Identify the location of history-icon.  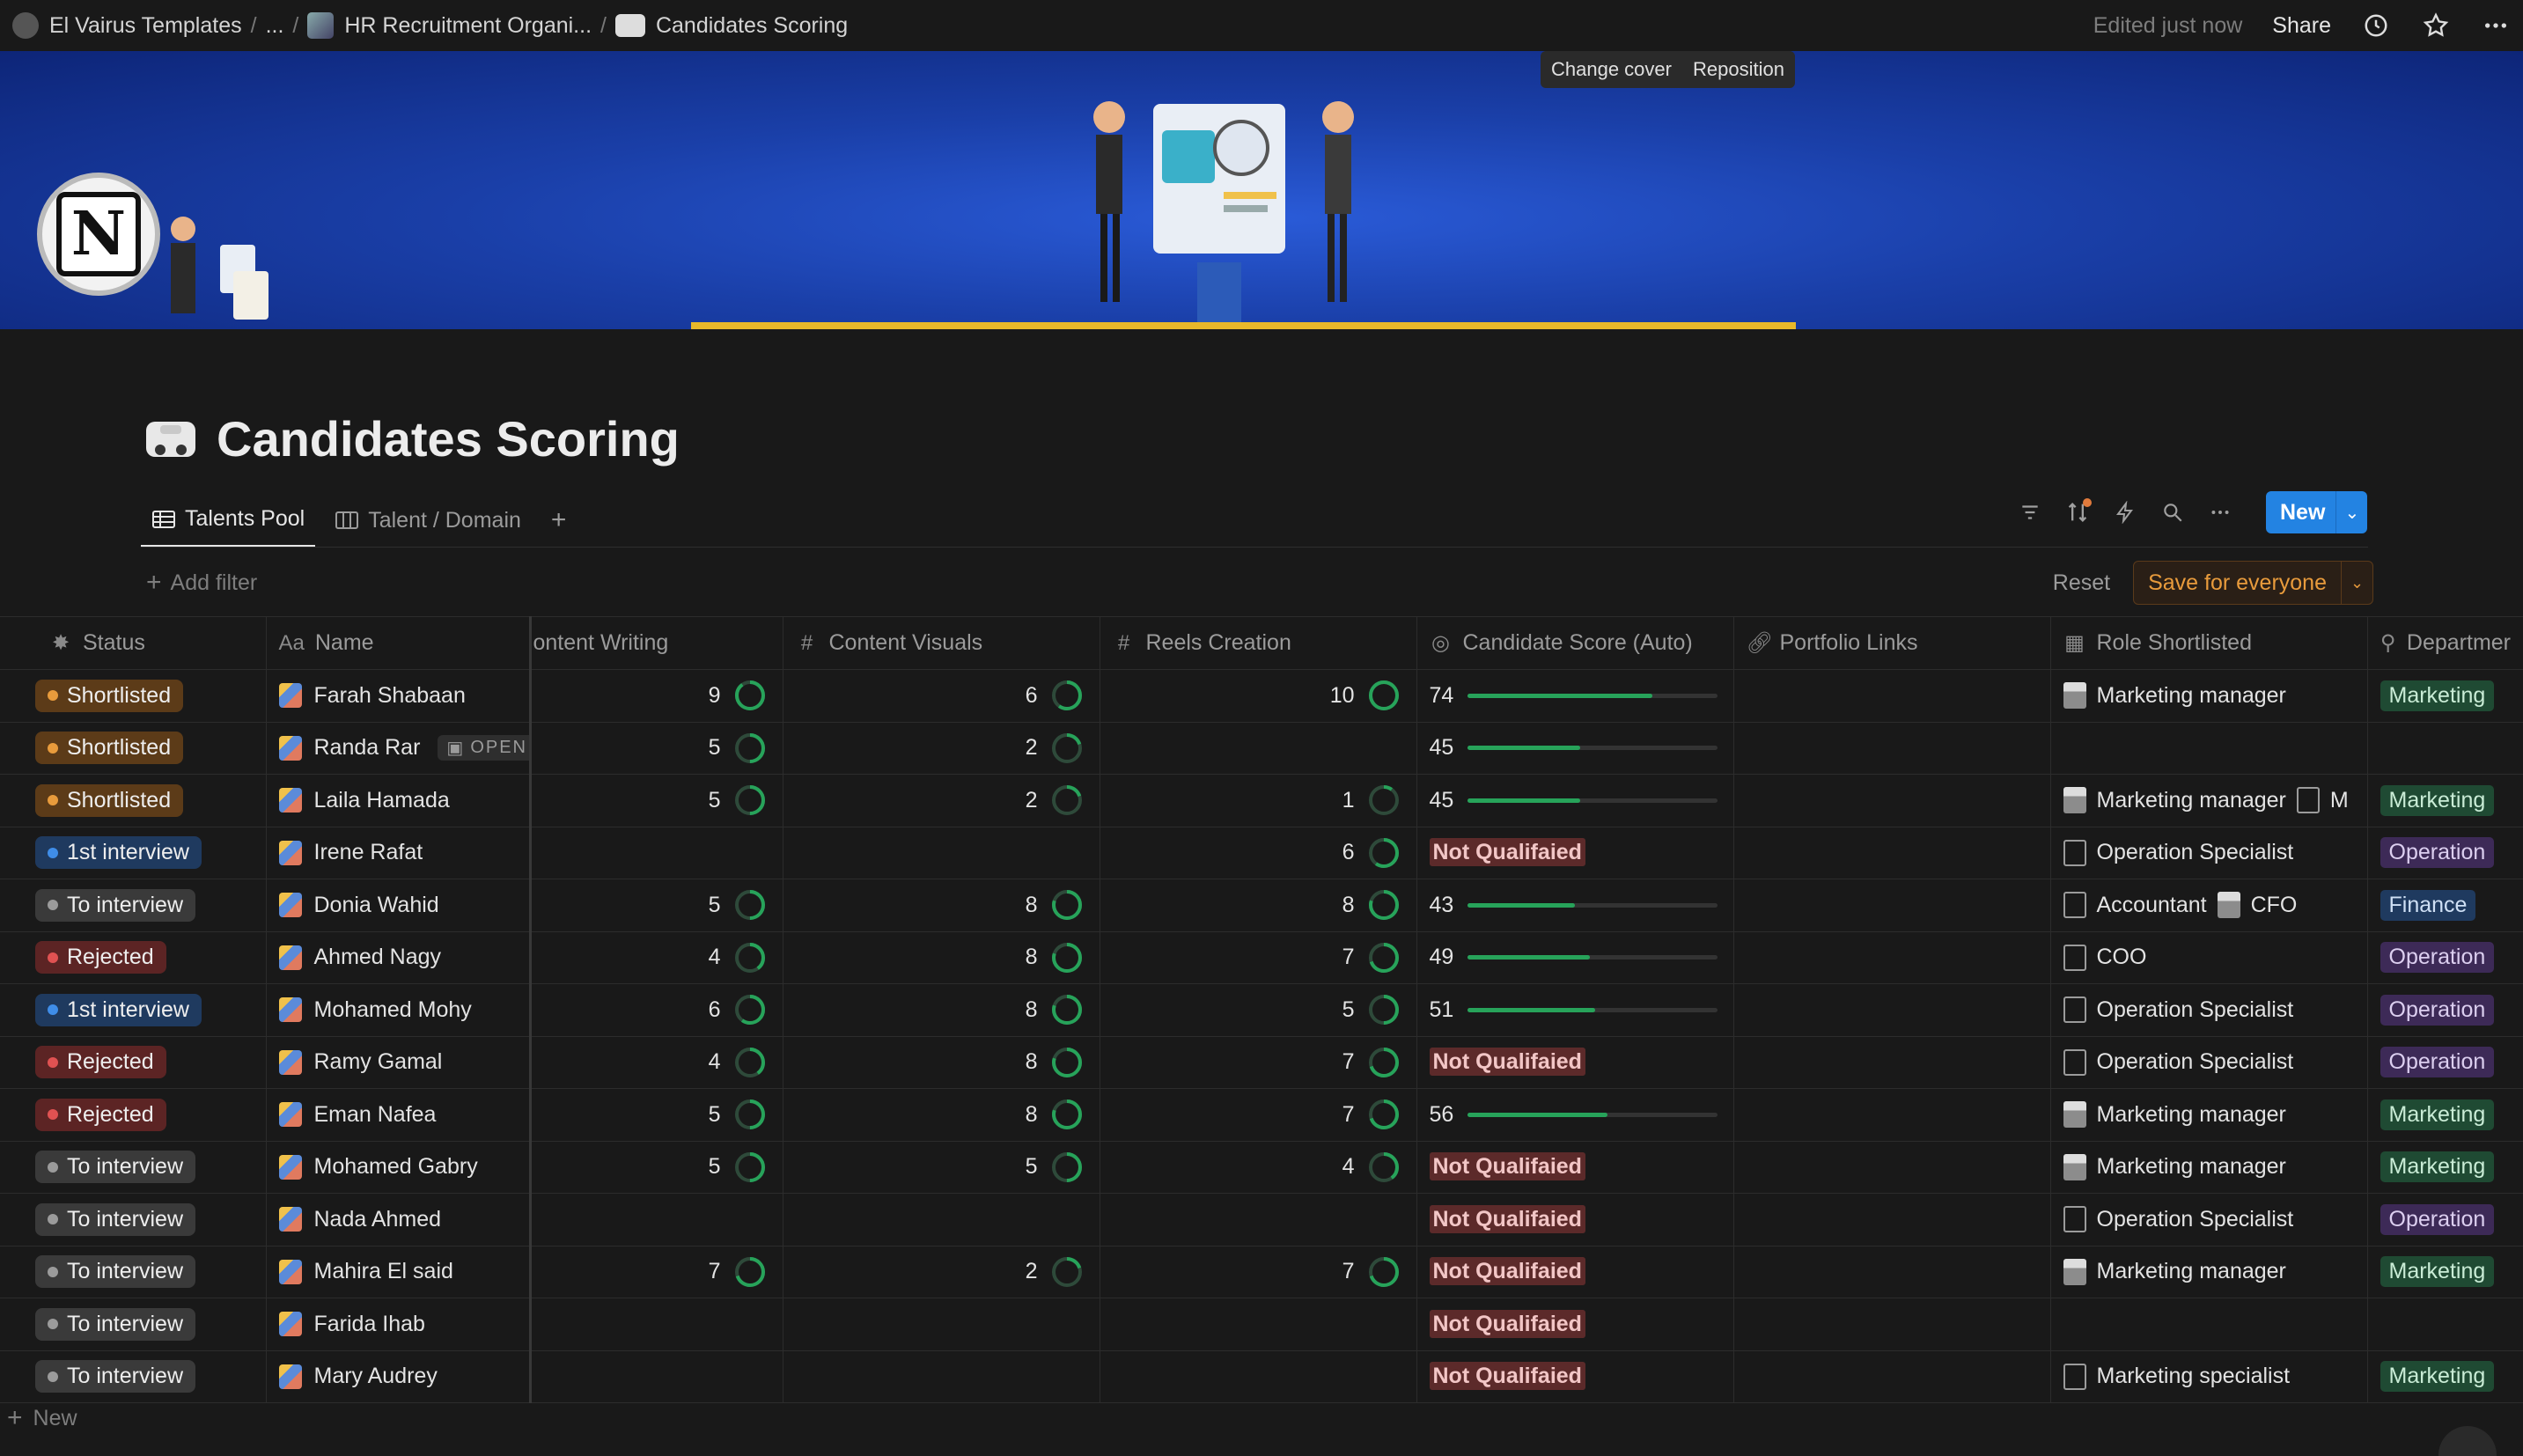
(2376, 26).